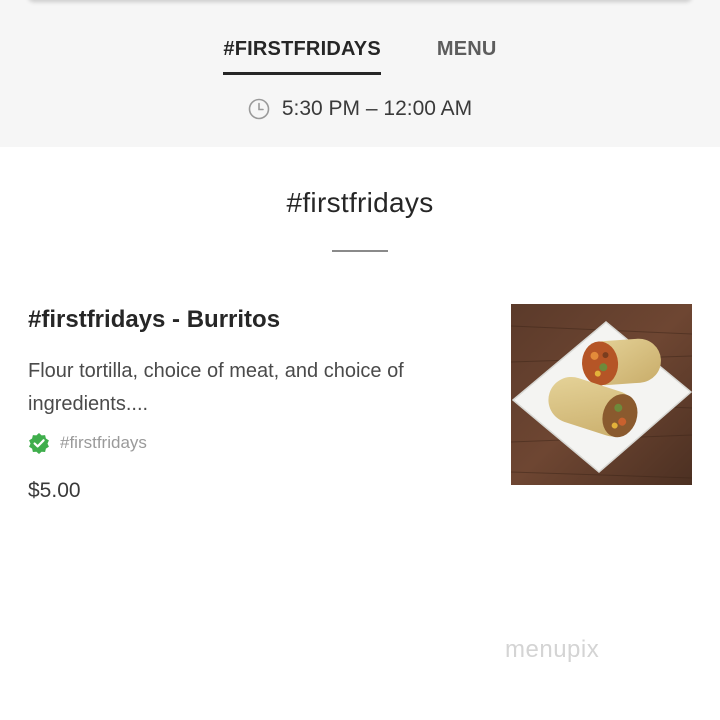 The width and height of the screenshot is (720, 720). I want to click on menu-item-badge: #firstfridays, so click(87, 443).